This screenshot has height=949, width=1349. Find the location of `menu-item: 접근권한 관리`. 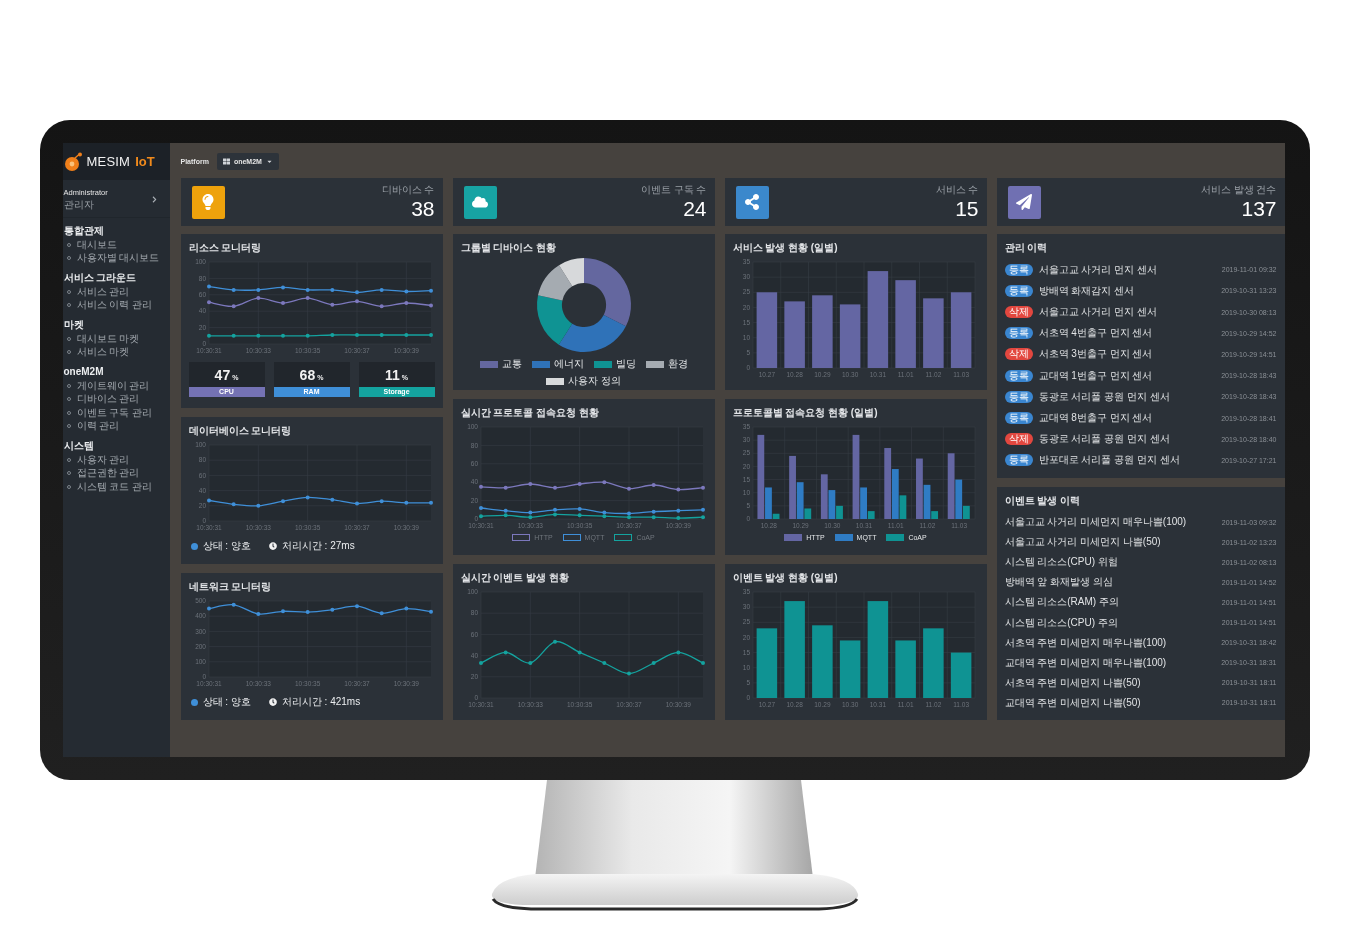

menu-item: 접근권한 관리 is located at coordinates (116, 473).